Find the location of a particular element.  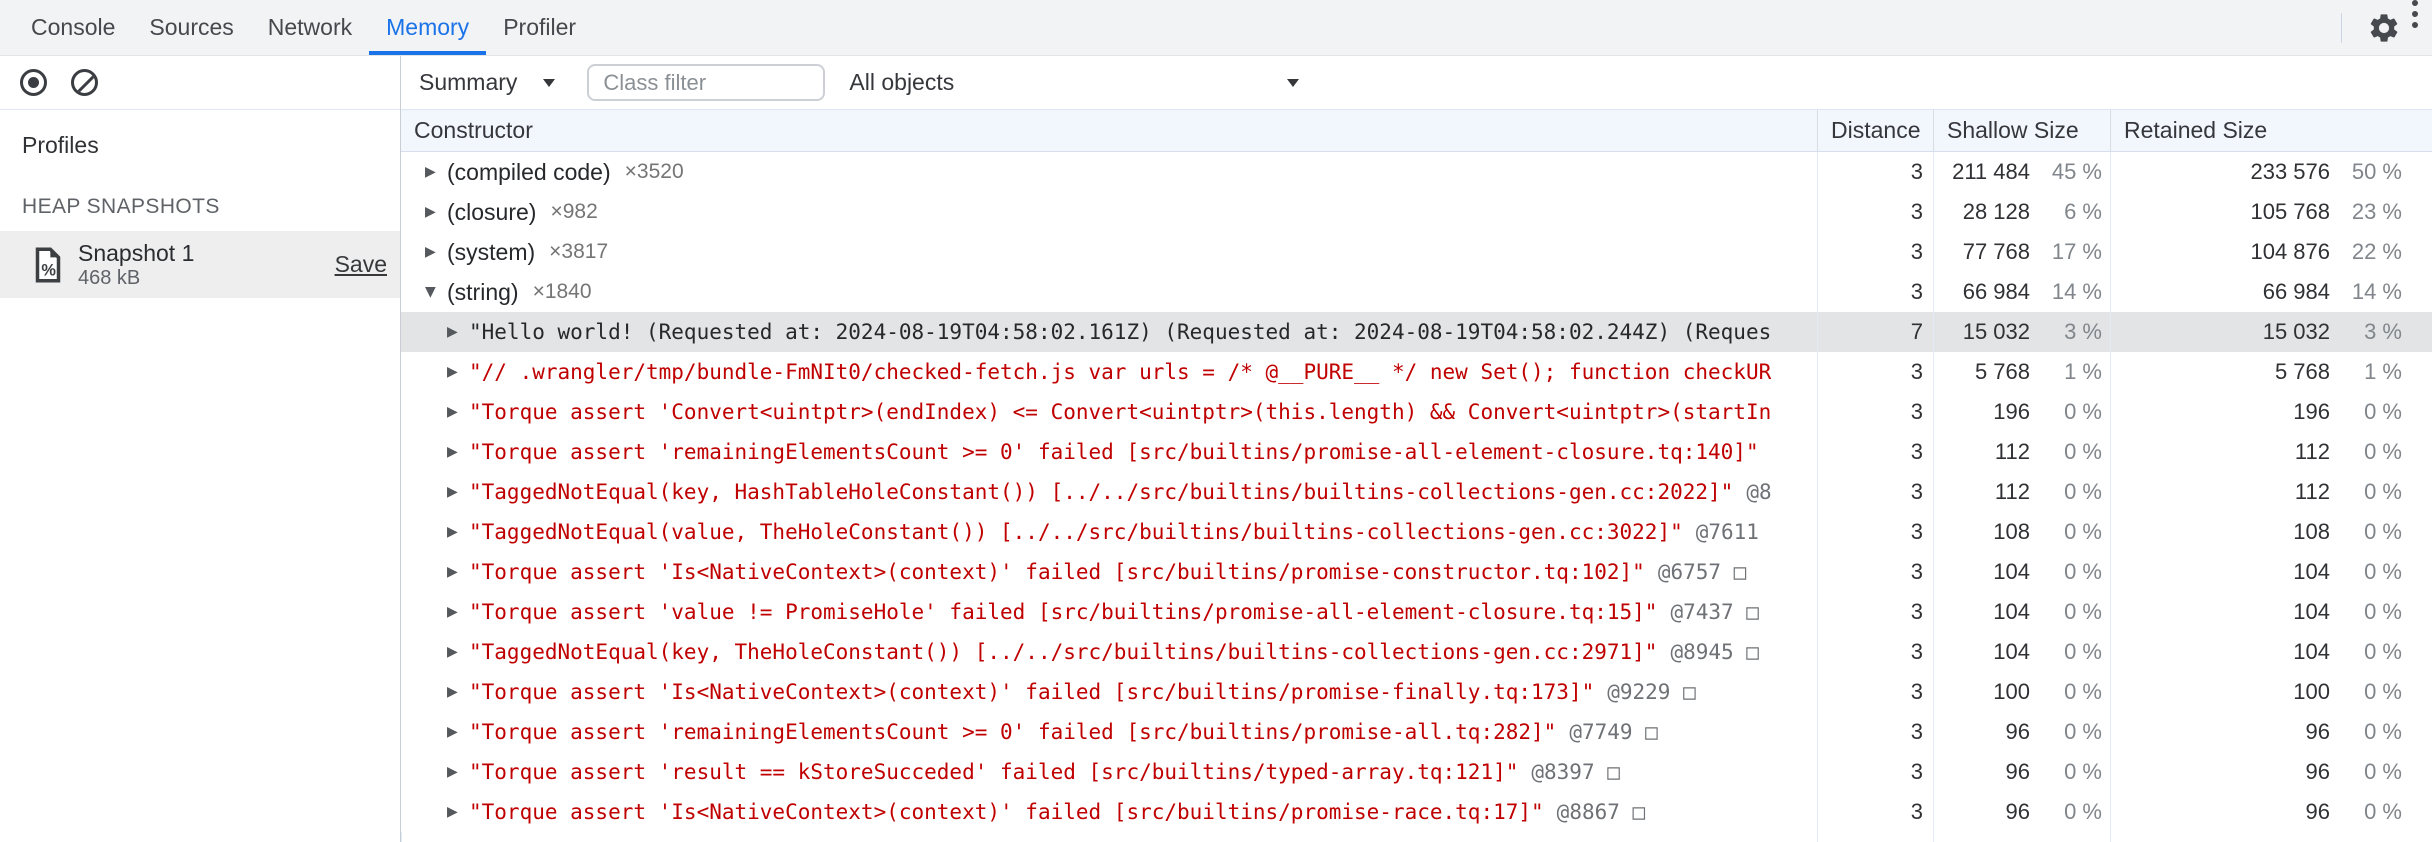

devtools-tab-bar: Console Sources Network Memory Profiler is located at coordinates (1216, 28).